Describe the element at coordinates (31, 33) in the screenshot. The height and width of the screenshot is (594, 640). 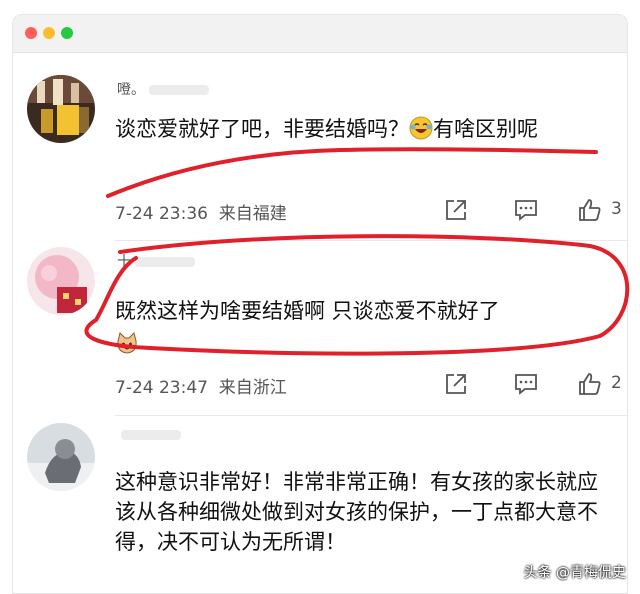
I see `close-window-button` at that location.